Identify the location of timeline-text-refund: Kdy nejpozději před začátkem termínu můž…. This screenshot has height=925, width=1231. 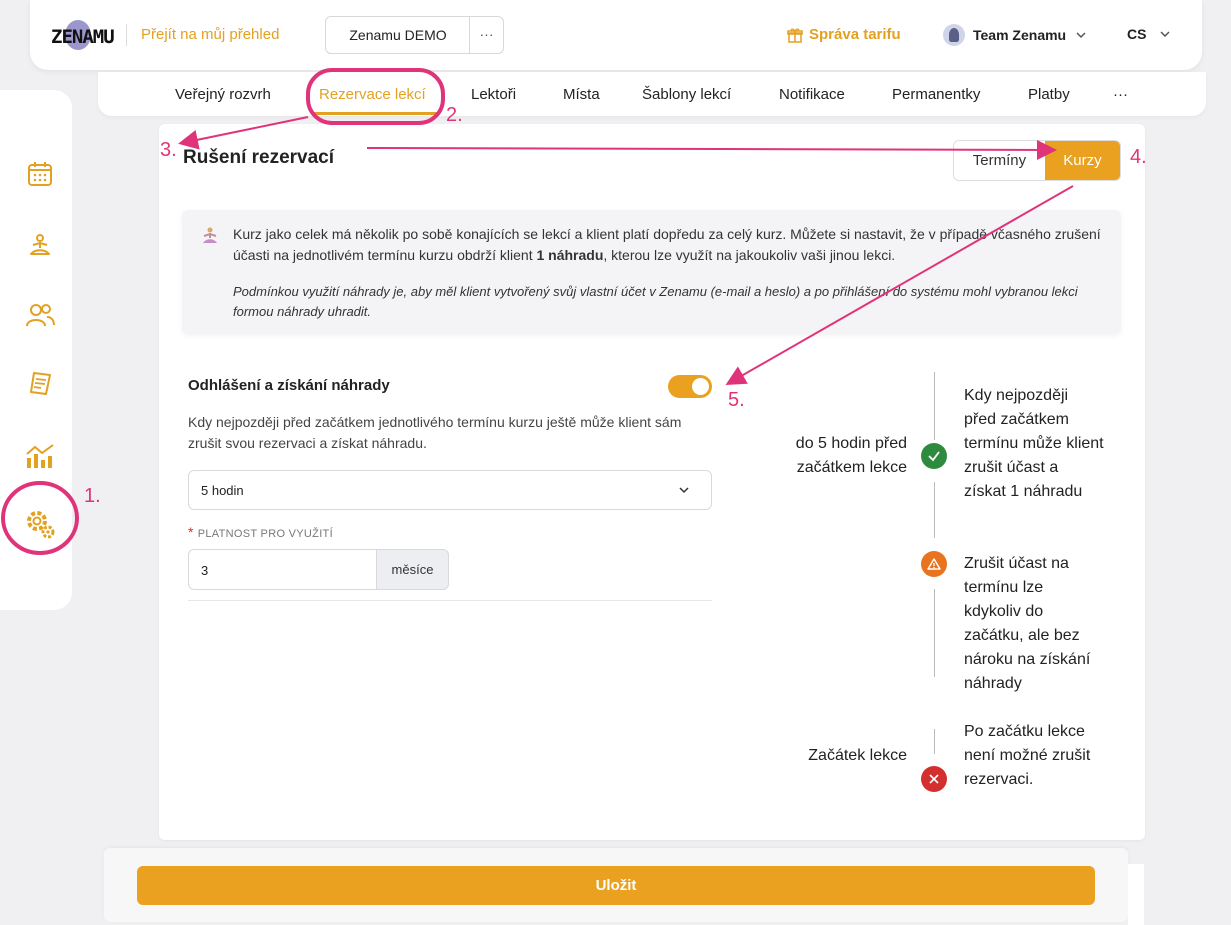
(1034, 443).